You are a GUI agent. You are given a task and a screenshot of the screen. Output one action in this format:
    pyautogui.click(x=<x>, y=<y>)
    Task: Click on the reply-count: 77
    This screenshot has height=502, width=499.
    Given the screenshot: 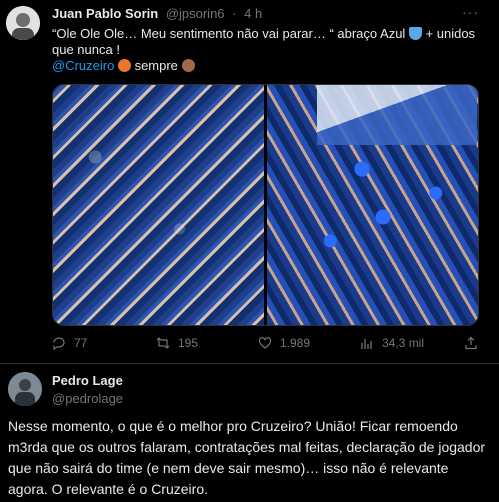 What is the action you would take?
    pyautogui.click(x=81, y=343)
    